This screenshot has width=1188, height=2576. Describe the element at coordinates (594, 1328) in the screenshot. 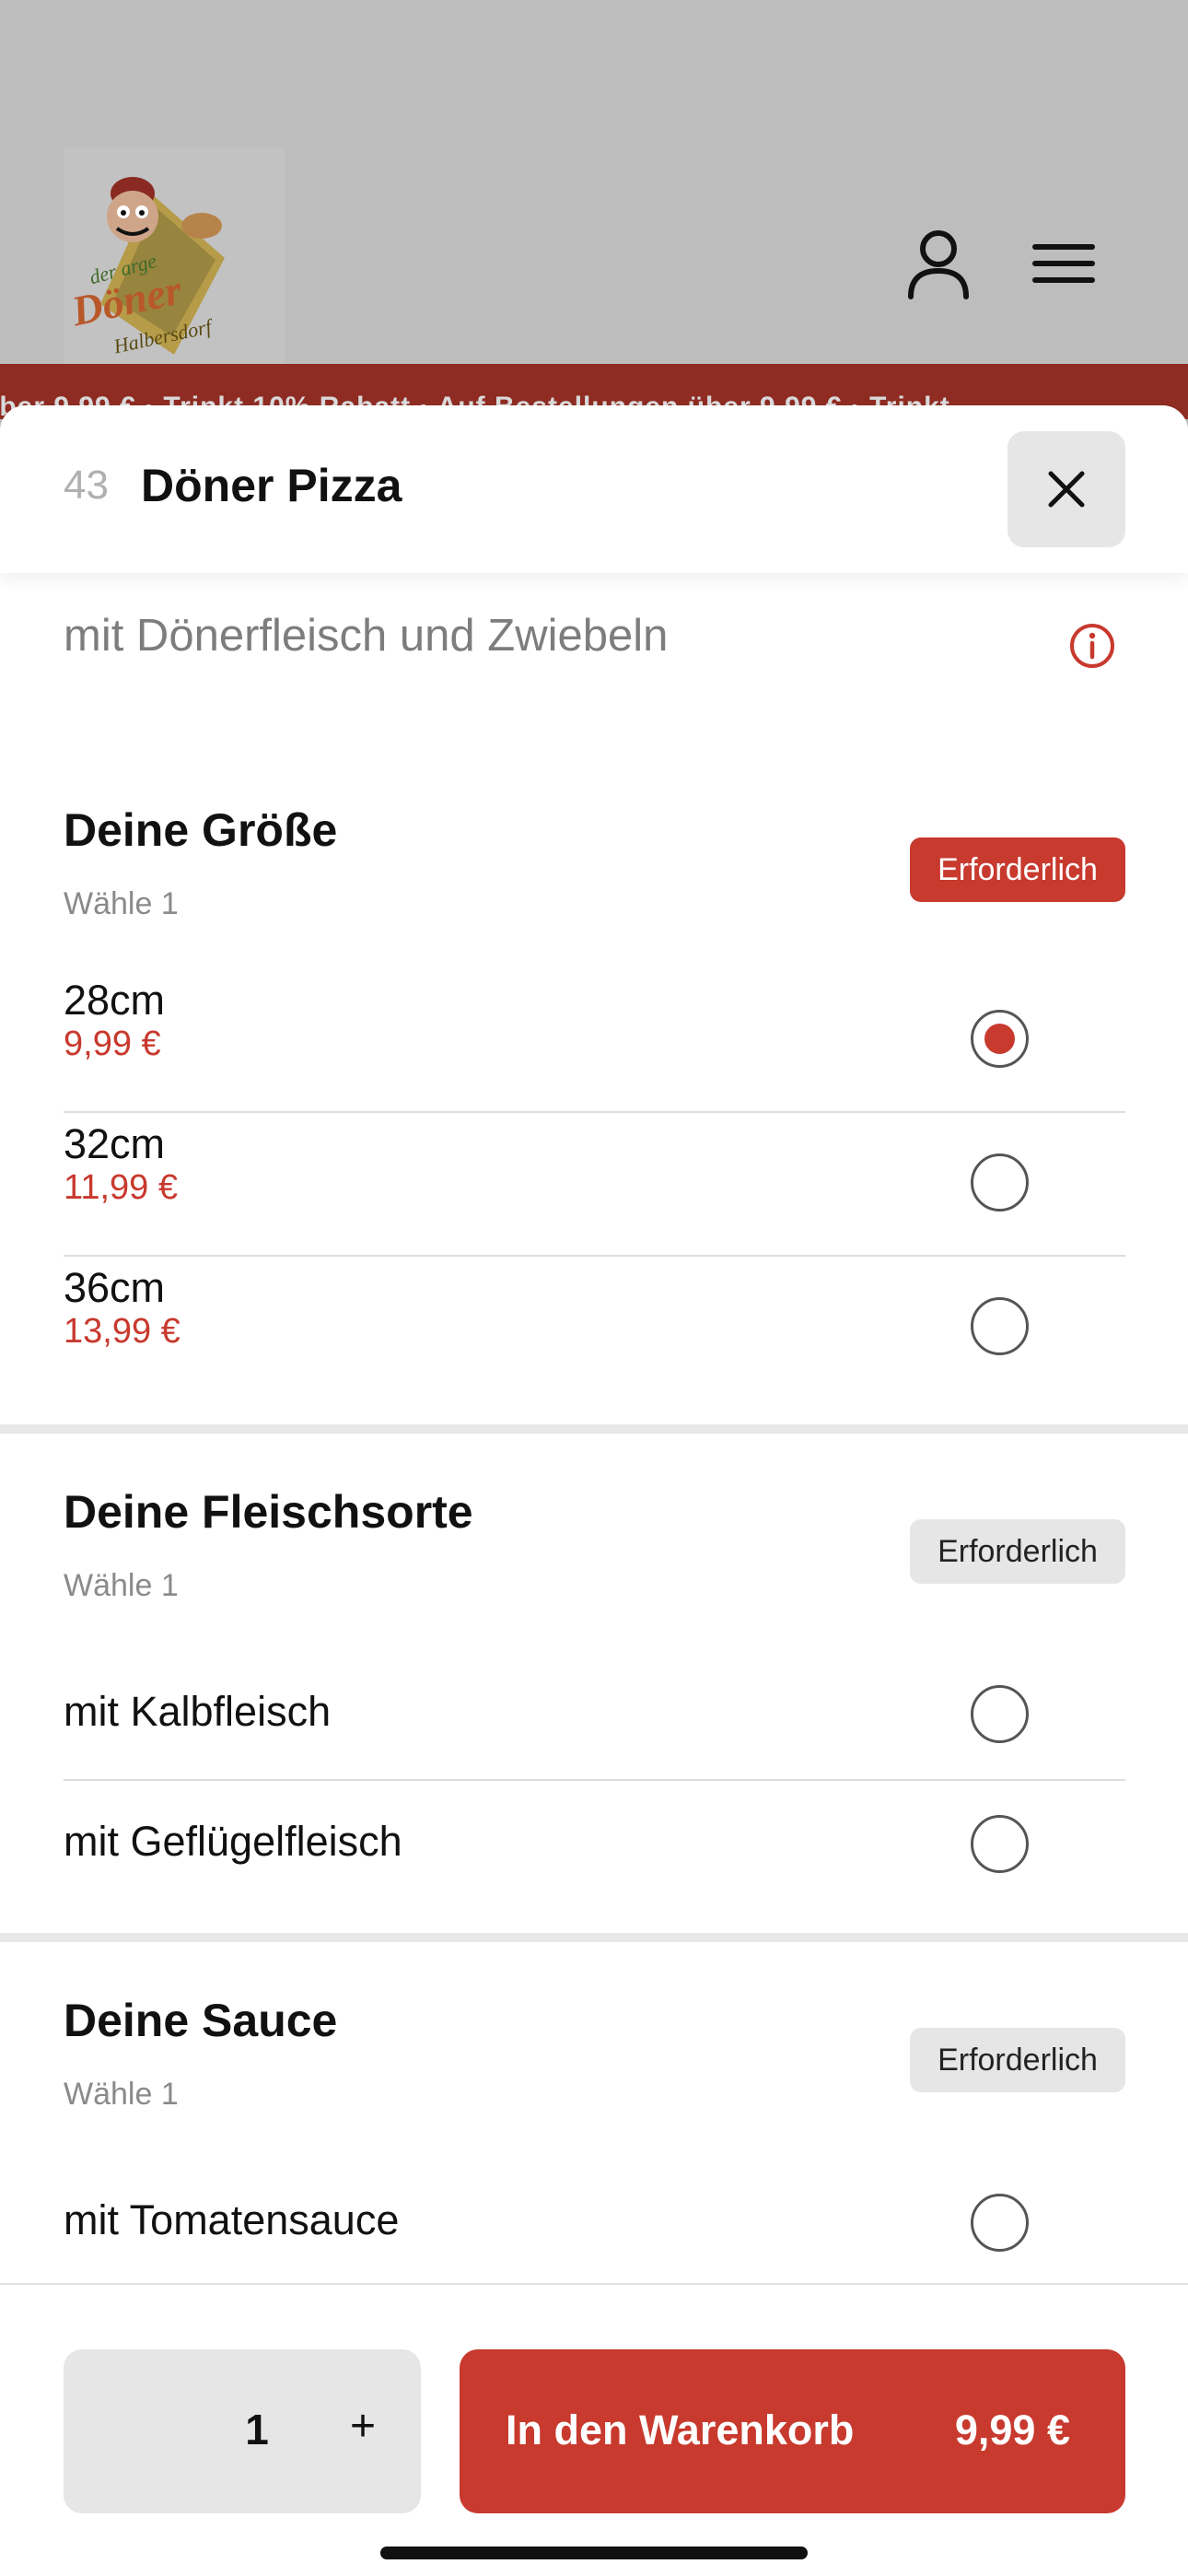

I see `option-size-36cm: 36cm 13,99 €` at that location.